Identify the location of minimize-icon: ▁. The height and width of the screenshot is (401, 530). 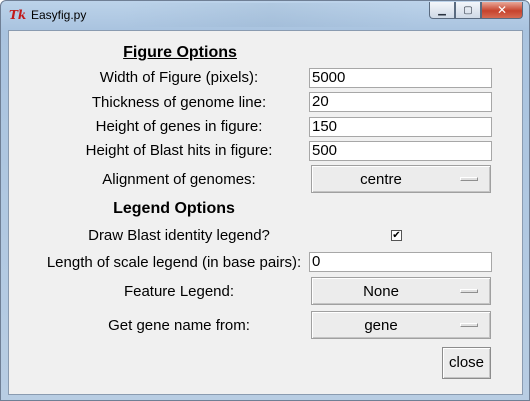
(442, 10).